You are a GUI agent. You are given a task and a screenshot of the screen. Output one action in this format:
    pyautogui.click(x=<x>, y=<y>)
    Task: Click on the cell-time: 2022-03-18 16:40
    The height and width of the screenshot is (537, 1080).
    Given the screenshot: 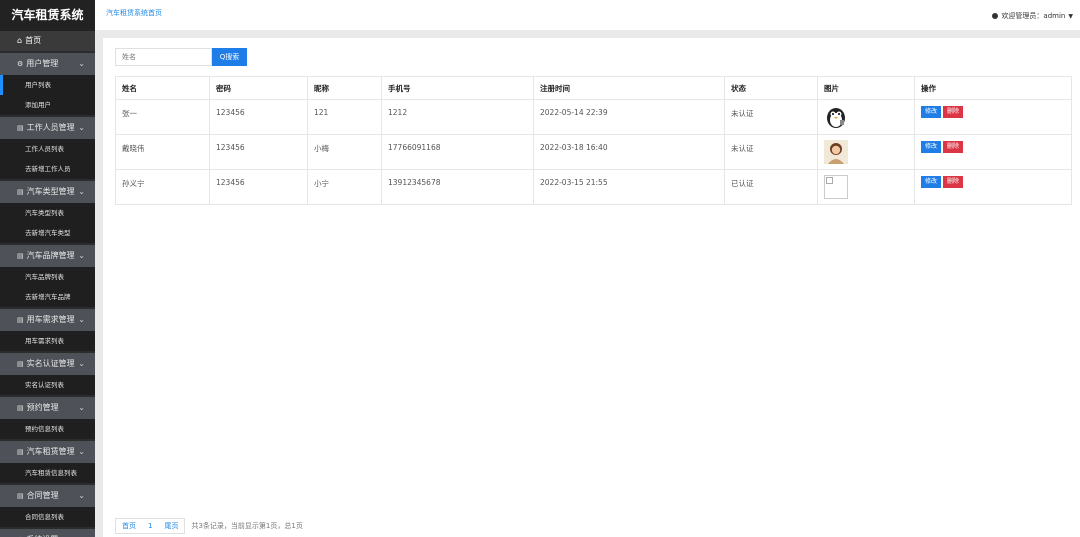 What is the action you would take?
    pyautogui.click(x=629, y=152)
    